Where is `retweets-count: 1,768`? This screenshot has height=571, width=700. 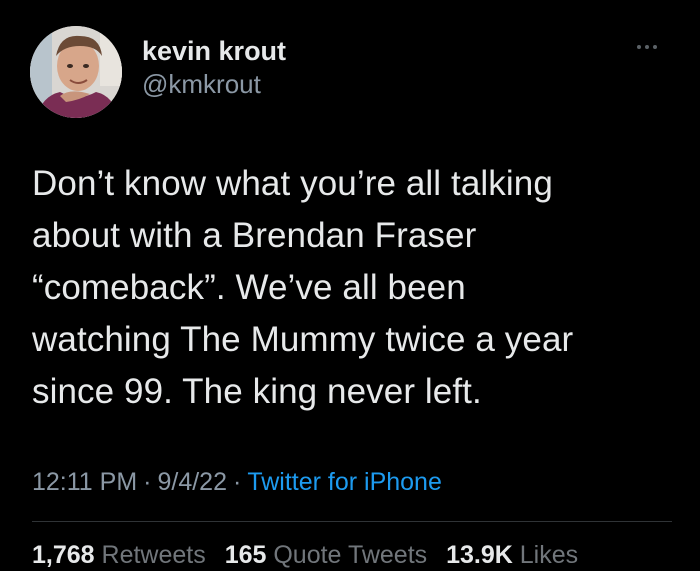
retweets-count: 1,768 is located at coordinates (63, 555).